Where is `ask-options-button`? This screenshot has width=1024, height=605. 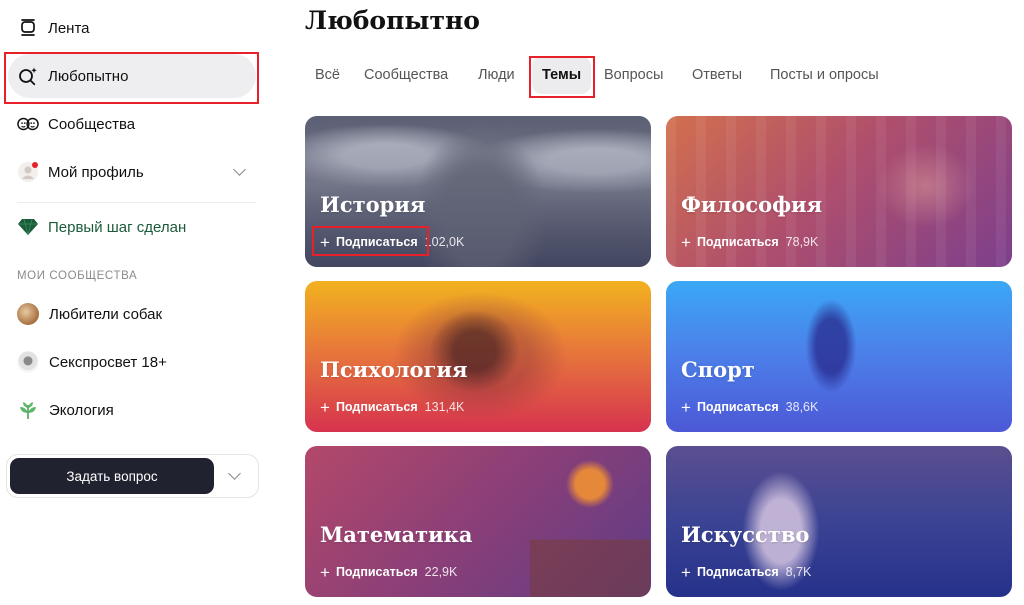
ask-options-button is located at coordinates (234, 476).